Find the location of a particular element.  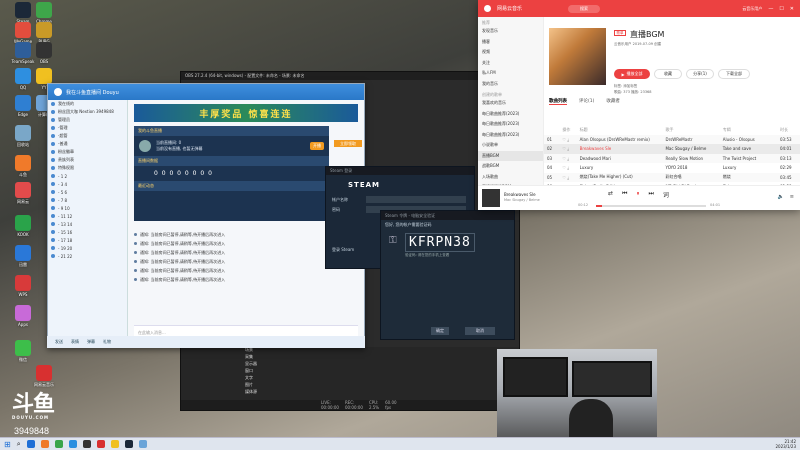

obs-source-item: 窗口 is located at coordinates (269, 371).